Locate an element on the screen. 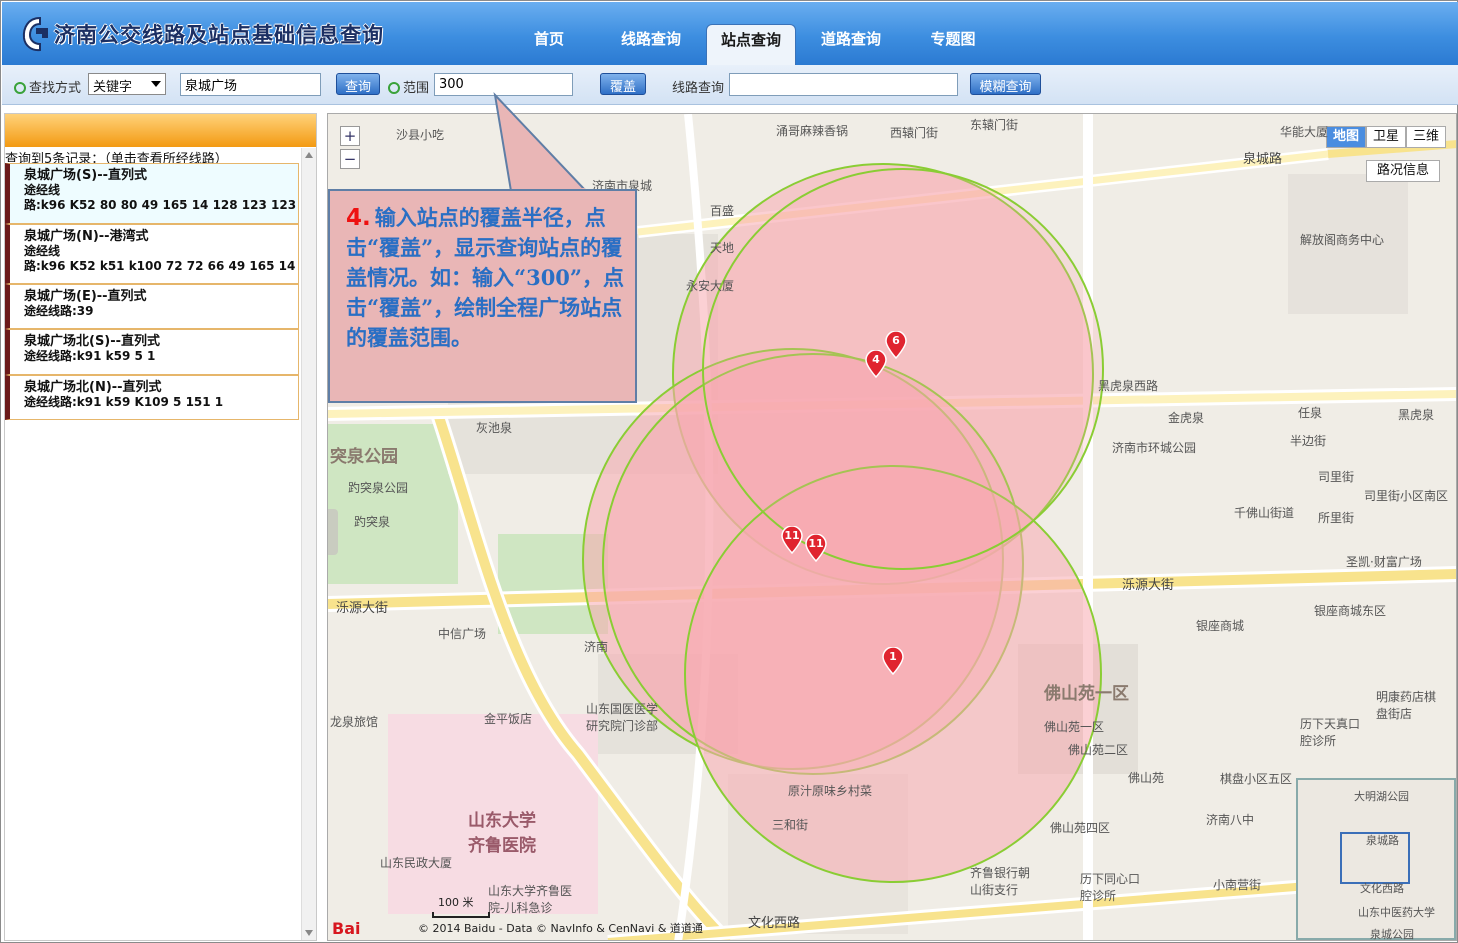 The height and width of the screenshot is (943, 1458). map-label: 任泉 is located at coordinates (1310, 413).